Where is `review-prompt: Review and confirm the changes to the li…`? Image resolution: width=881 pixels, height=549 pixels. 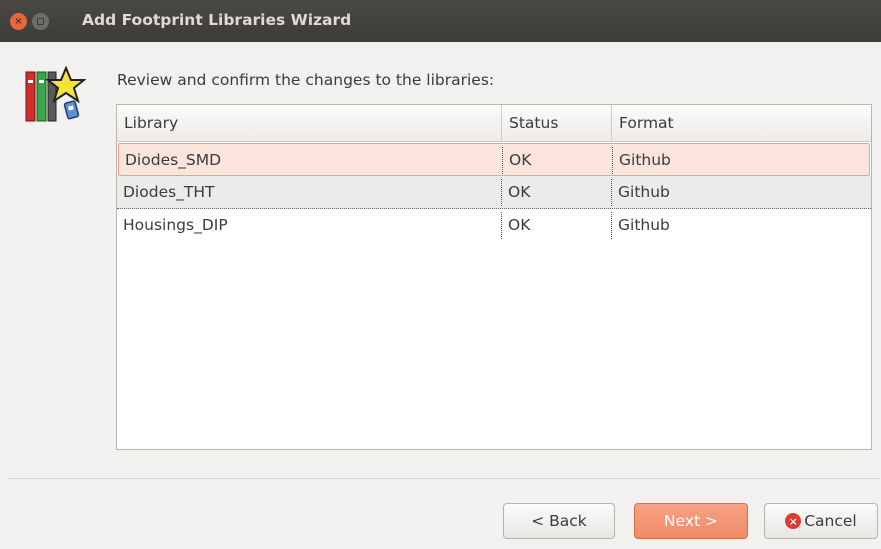 review-prompt: Review and confirm the changes to the li… is located at coordinates (306, 80).